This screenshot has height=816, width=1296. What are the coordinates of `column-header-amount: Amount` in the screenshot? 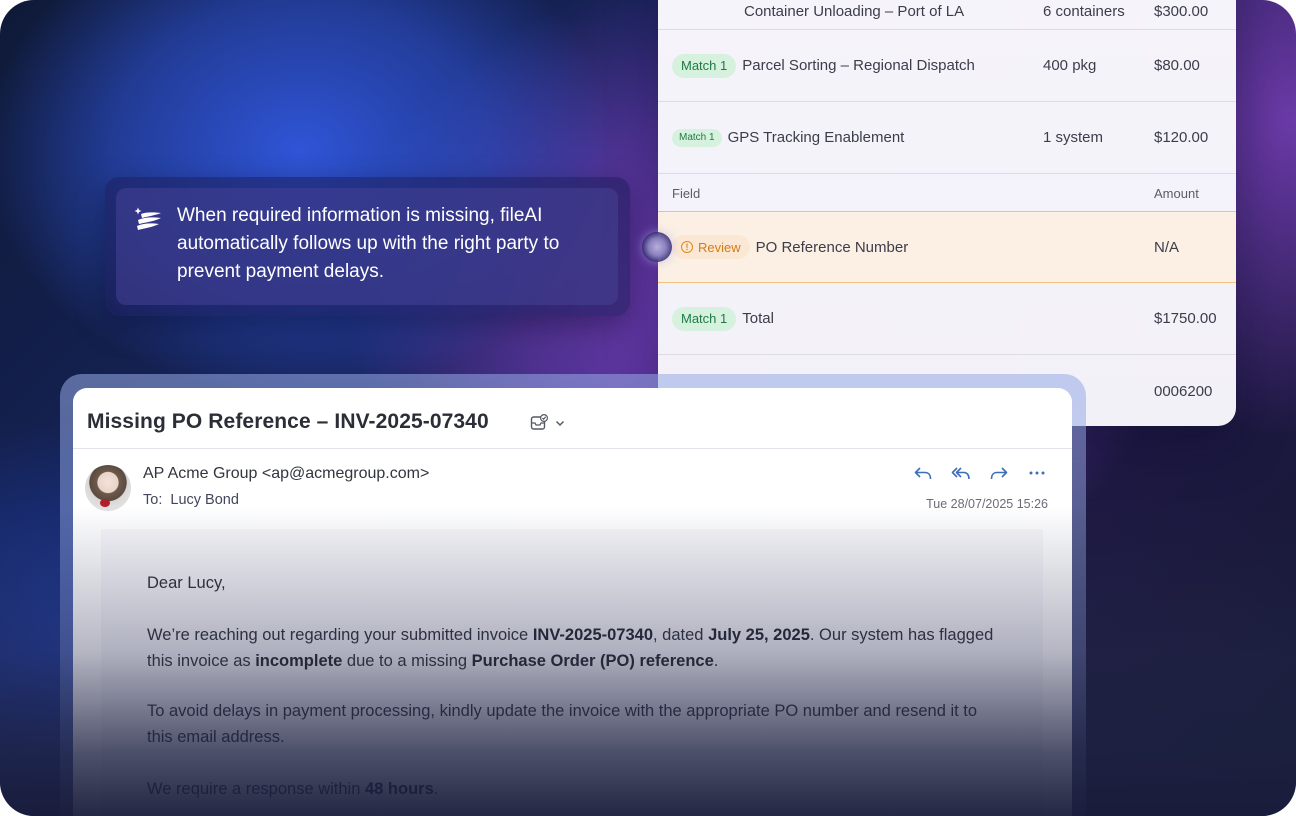 It's located at (1176, 193).